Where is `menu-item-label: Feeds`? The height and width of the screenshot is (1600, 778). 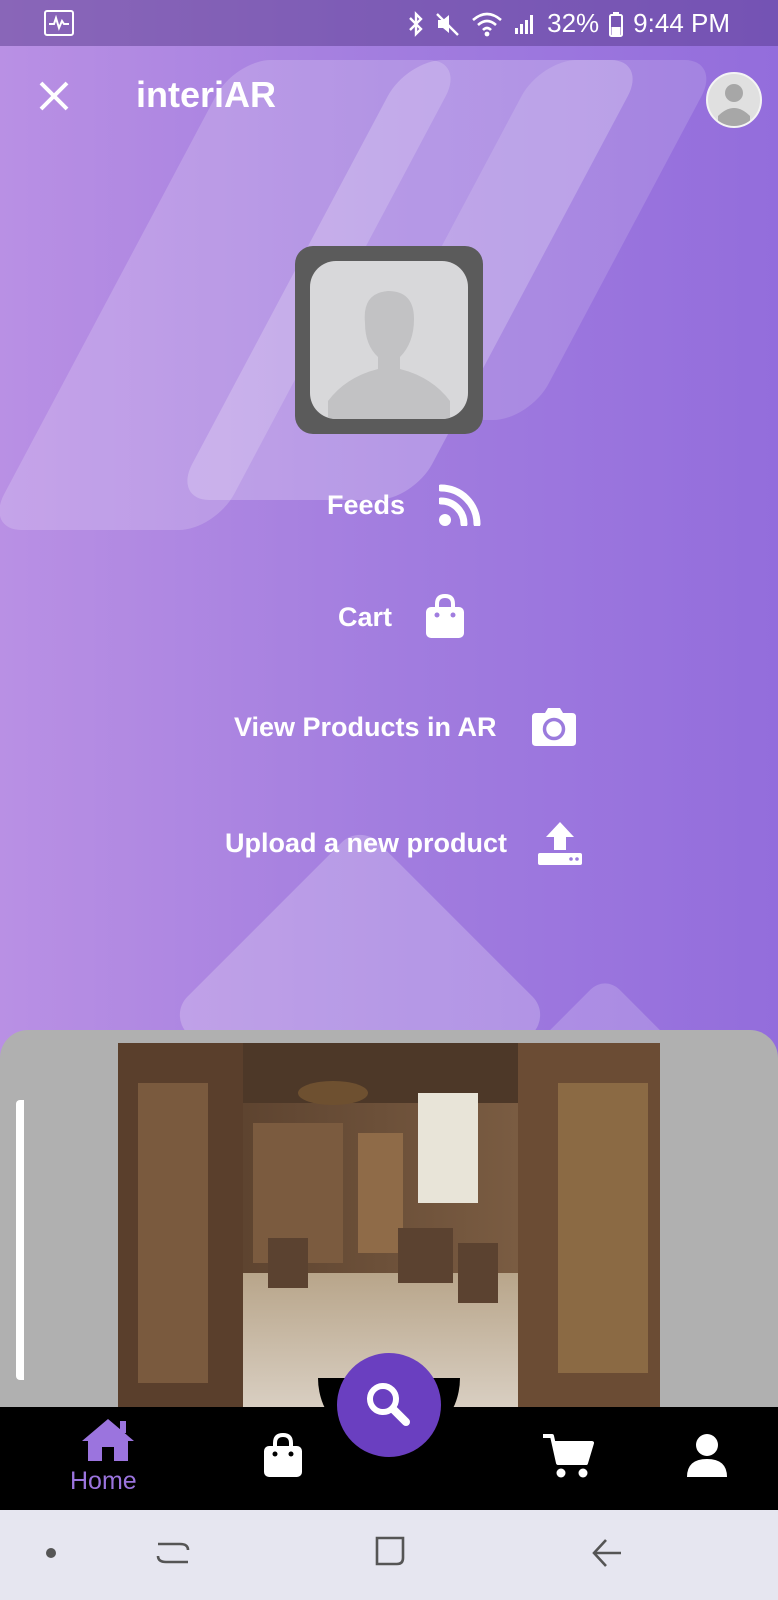
menu-item-label: Feeds is located at coordinates (366, 504).